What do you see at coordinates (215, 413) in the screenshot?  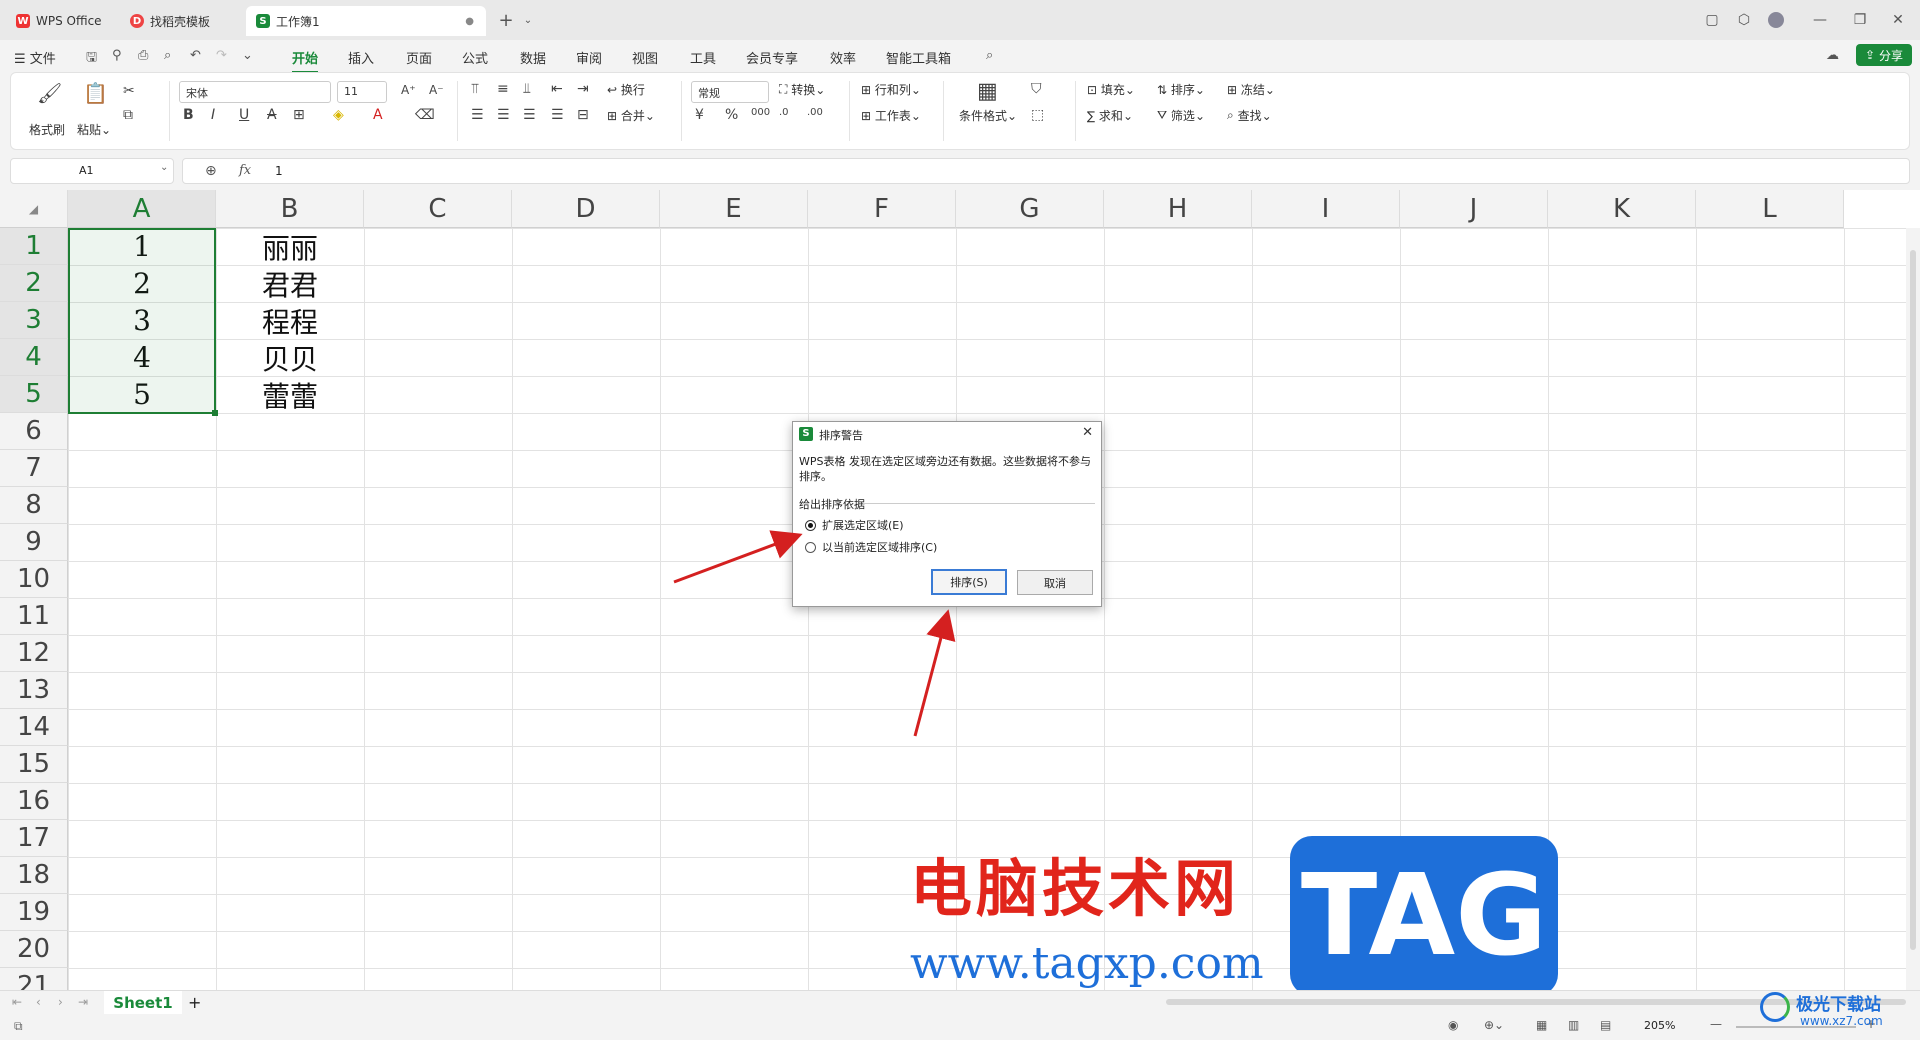 I see `fill-handle` at bounding box center [215, 413].